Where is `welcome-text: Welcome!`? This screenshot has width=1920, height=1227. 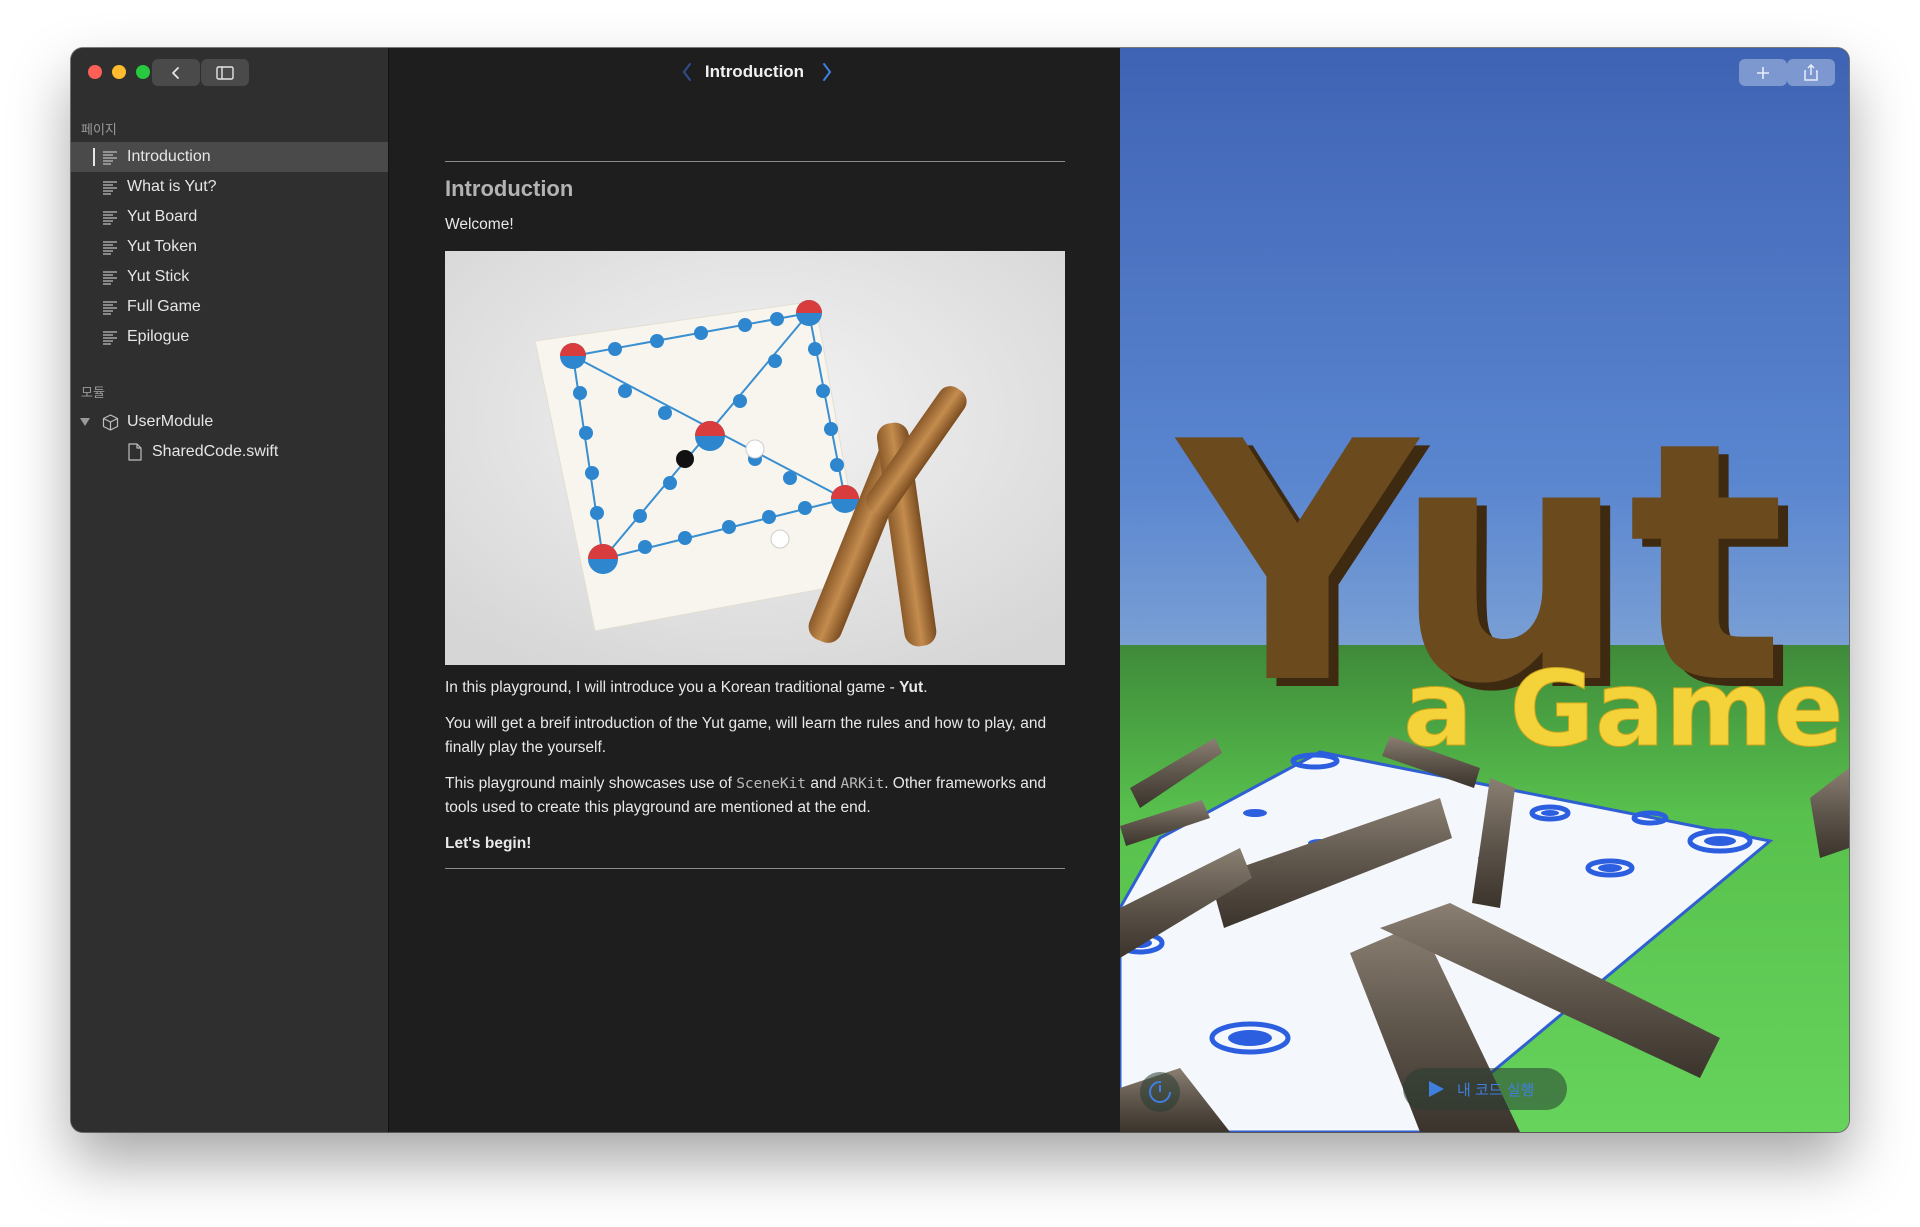
welcome-text: Welcome! is located at coordinates (479, 224).